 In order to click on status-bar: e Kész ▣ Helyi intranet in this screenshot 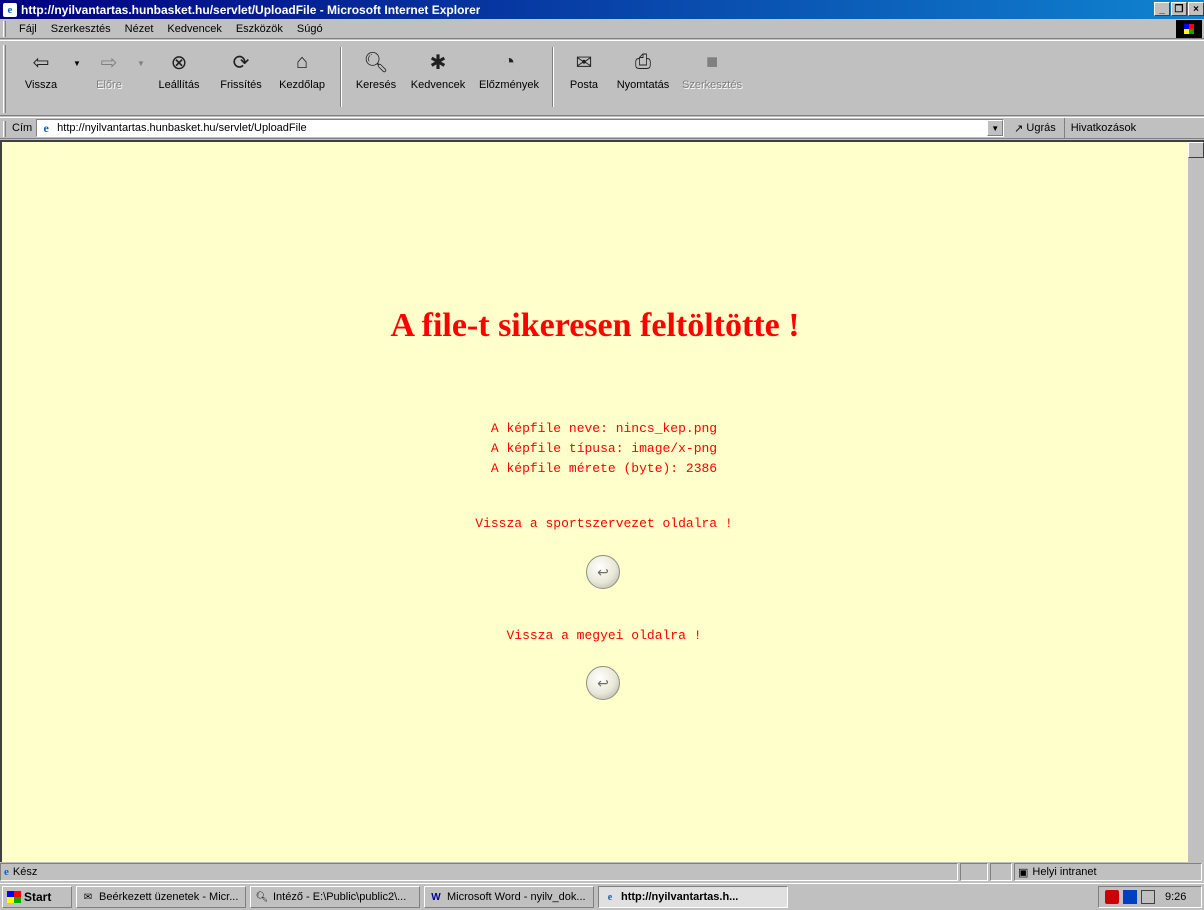, I will do `click(602, 872)`.